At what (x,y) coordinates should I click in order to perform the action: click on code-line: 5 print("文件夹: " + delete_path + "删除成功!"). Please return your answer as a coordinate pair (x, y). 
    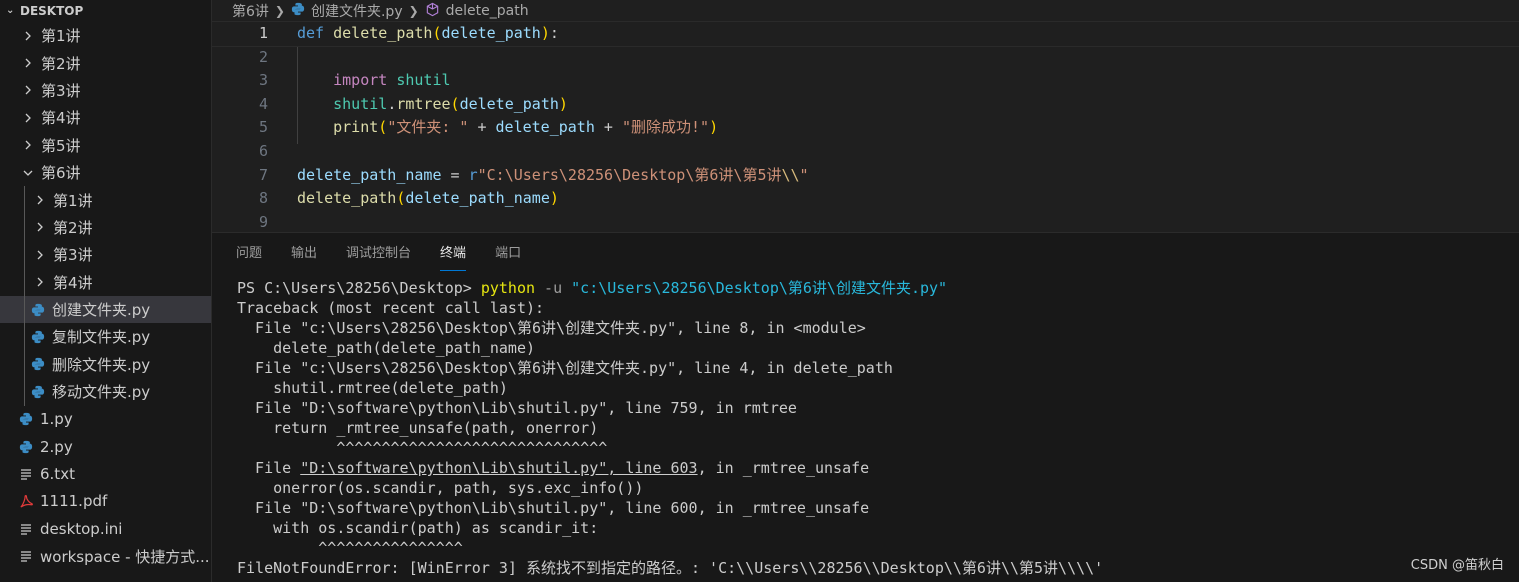
    Looking at the image, I should click on (865, 128).